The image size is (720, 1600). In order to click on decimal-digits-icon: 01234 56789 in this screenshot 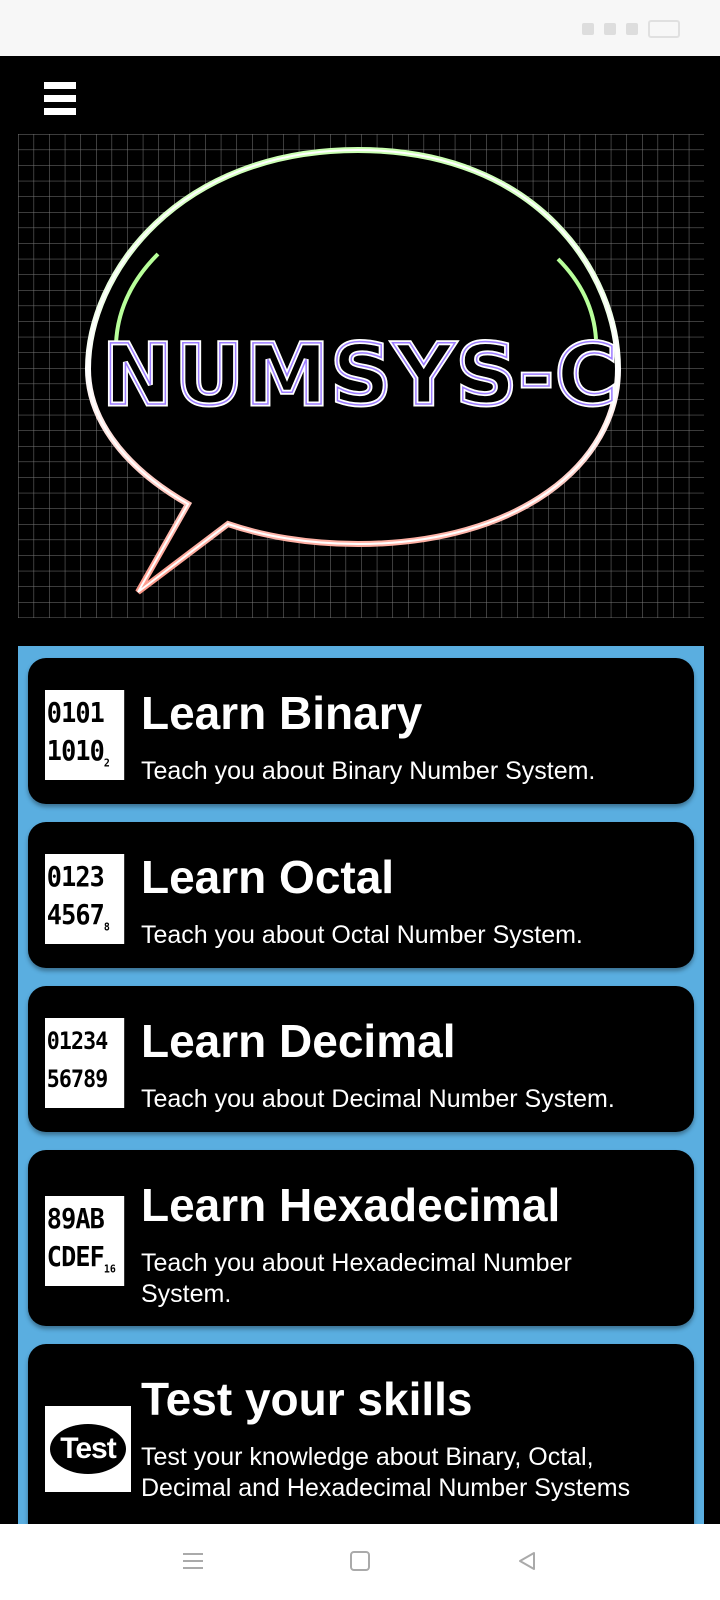, I will do `click(85, 1063)`.